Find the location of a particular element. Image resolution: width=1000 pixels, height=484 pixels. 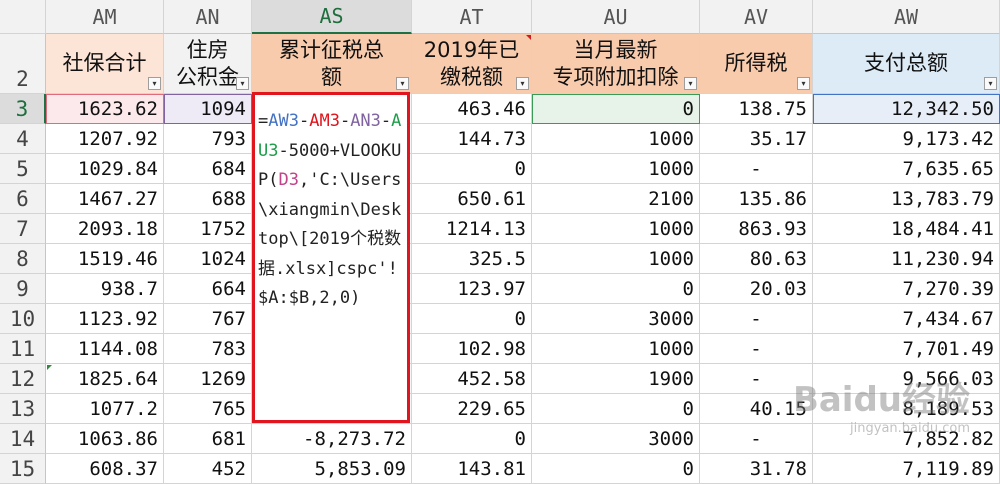

row-header-7: 7 is located at coordinates (23, 229).